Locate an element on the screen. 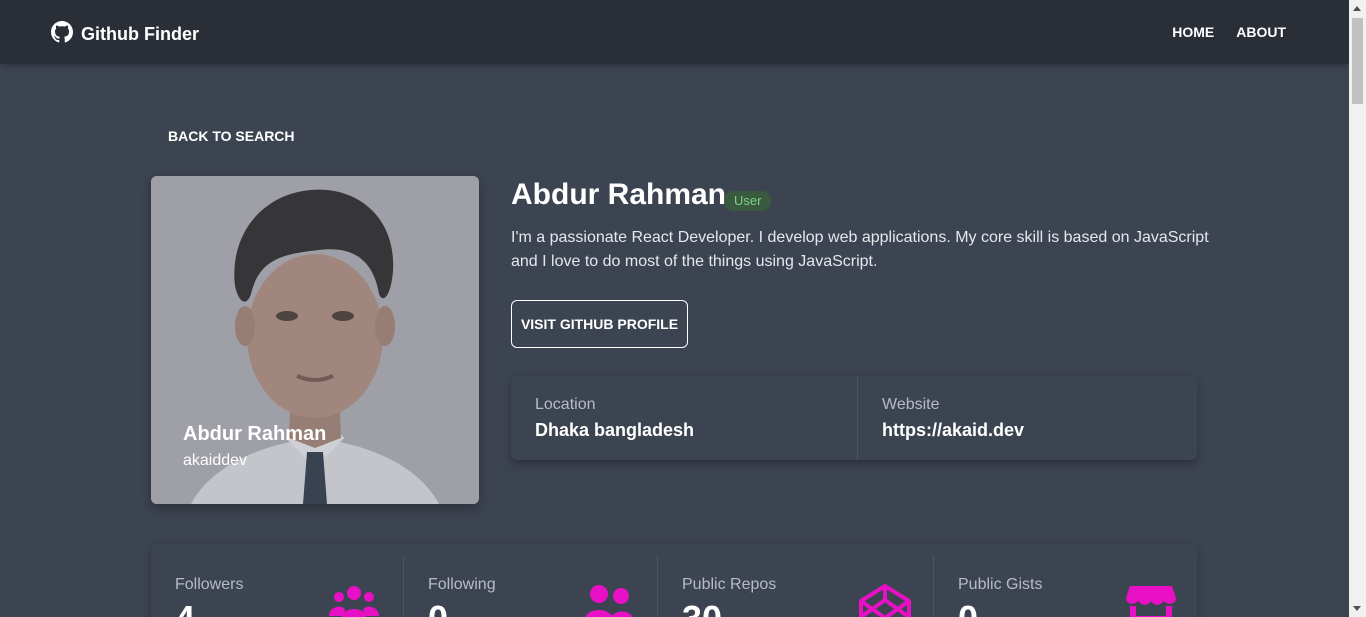  repos-value: 30 is located at coordinates (702, 607).